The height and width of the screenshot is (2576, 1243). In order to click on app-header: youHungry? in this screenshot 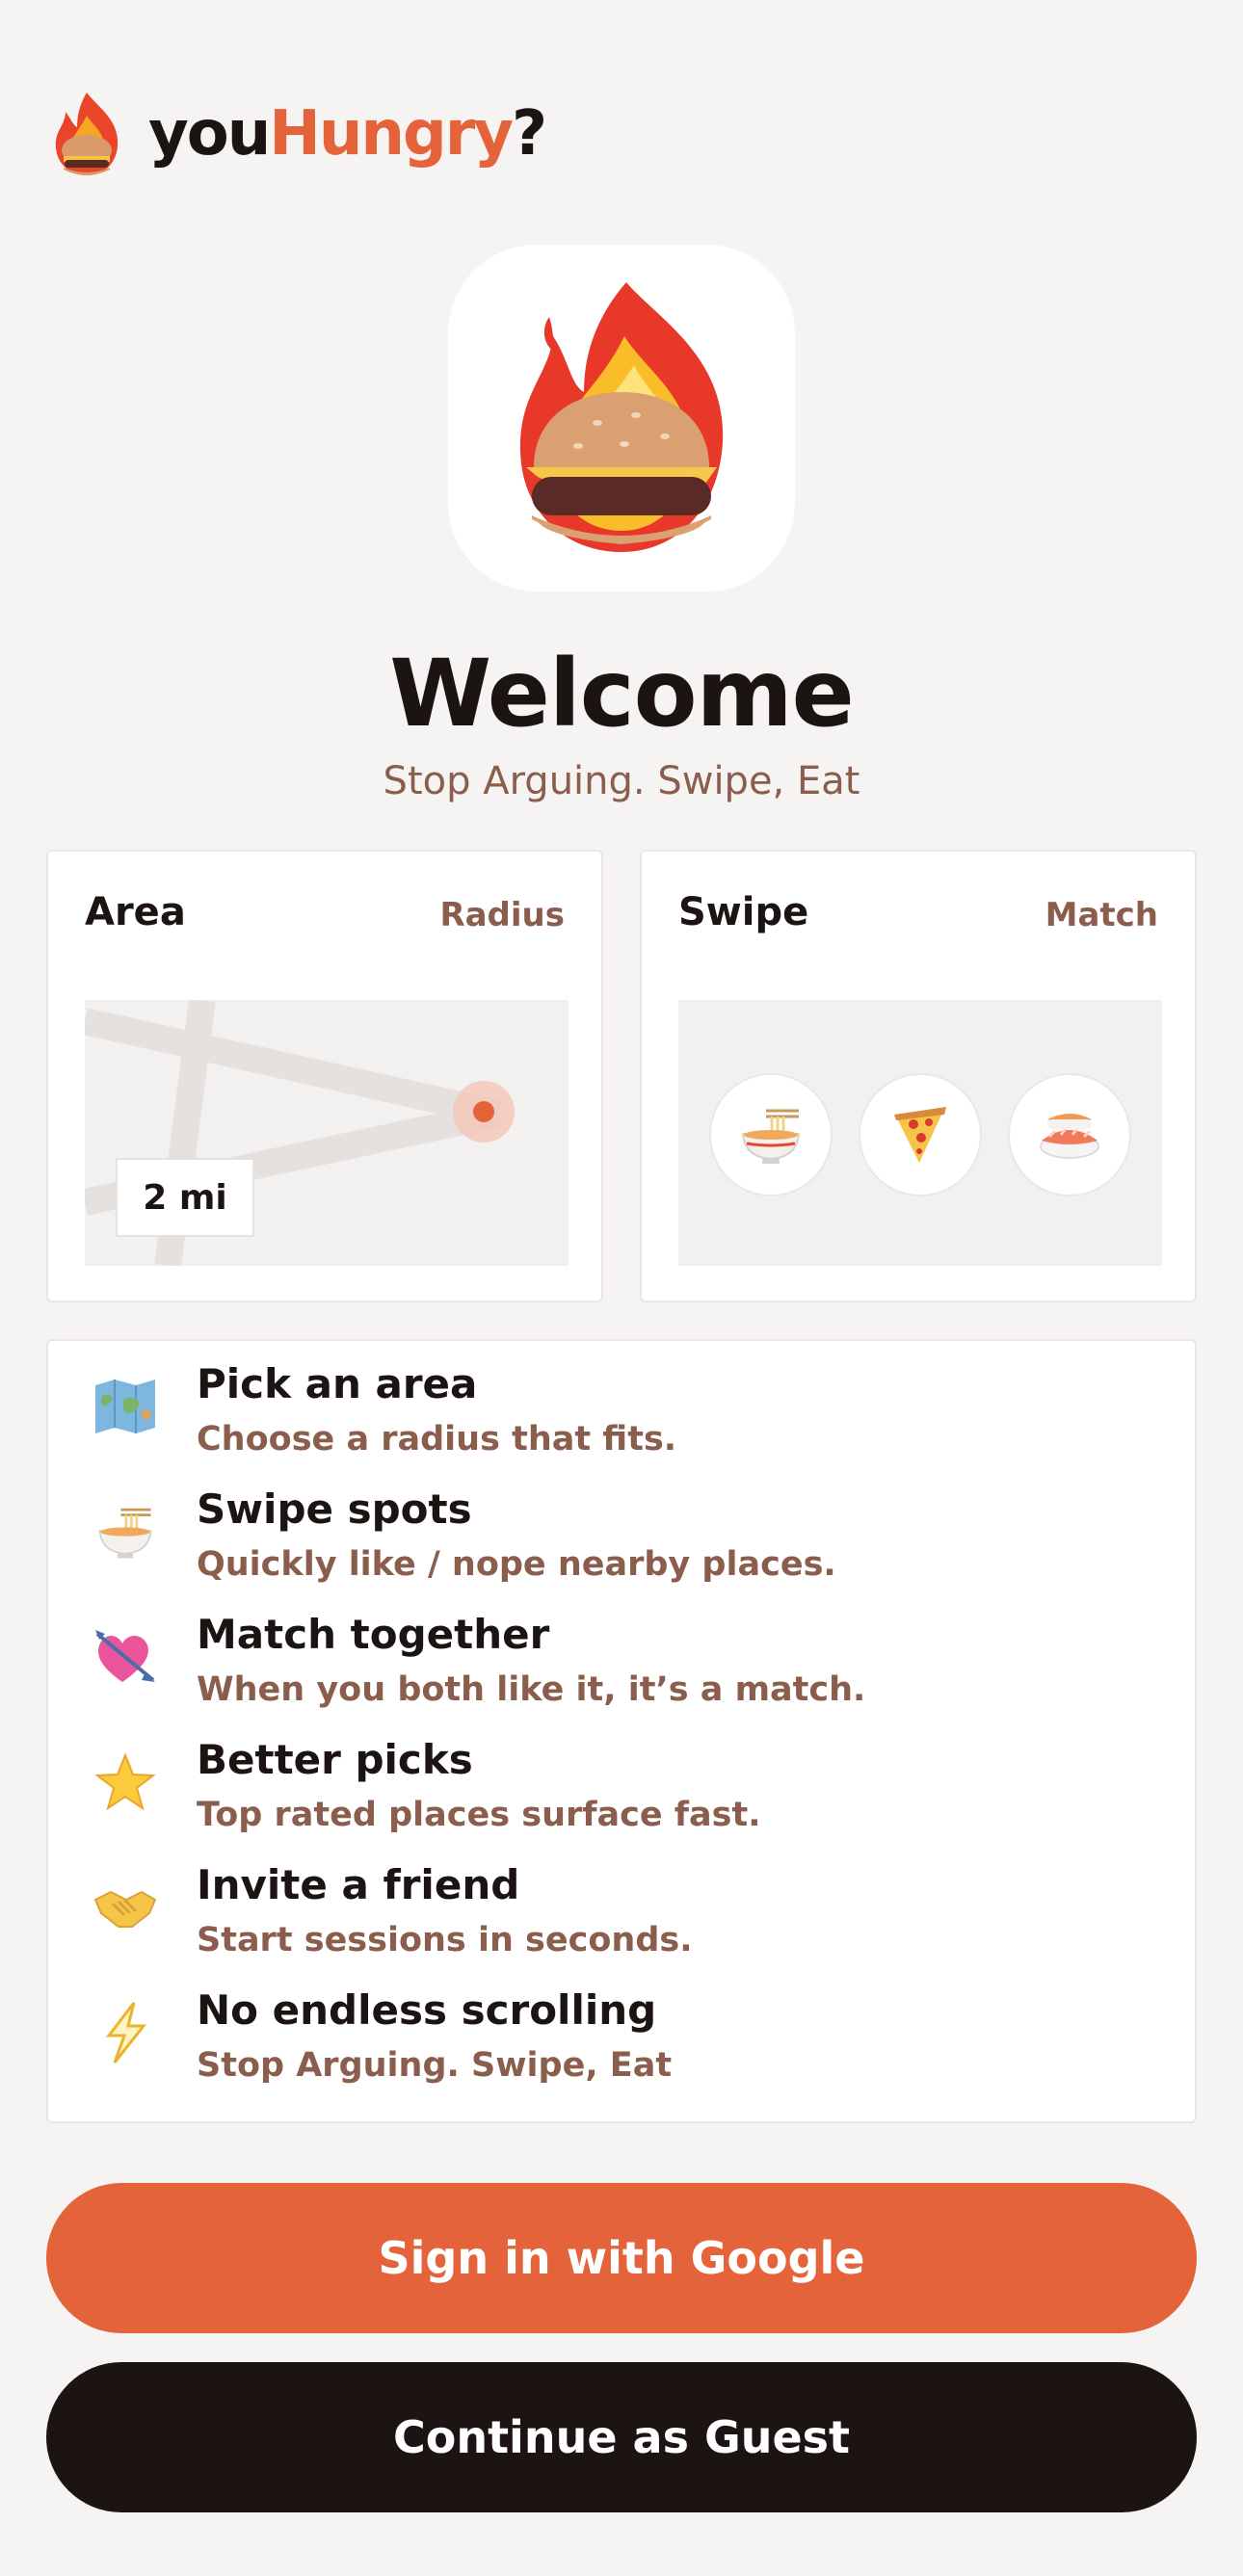, I will do `click(300, 134)`.